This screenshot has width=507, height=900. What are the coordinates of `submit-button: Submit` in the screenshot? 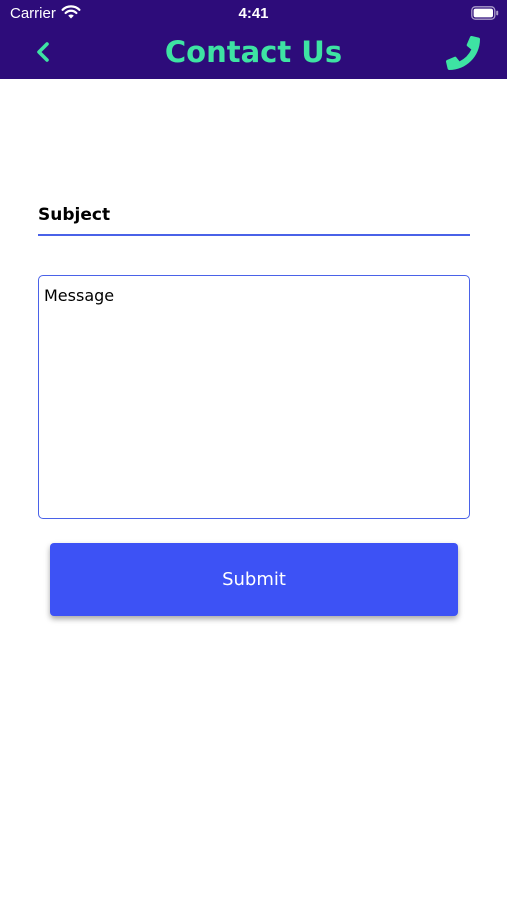 It's located at (254, 579).